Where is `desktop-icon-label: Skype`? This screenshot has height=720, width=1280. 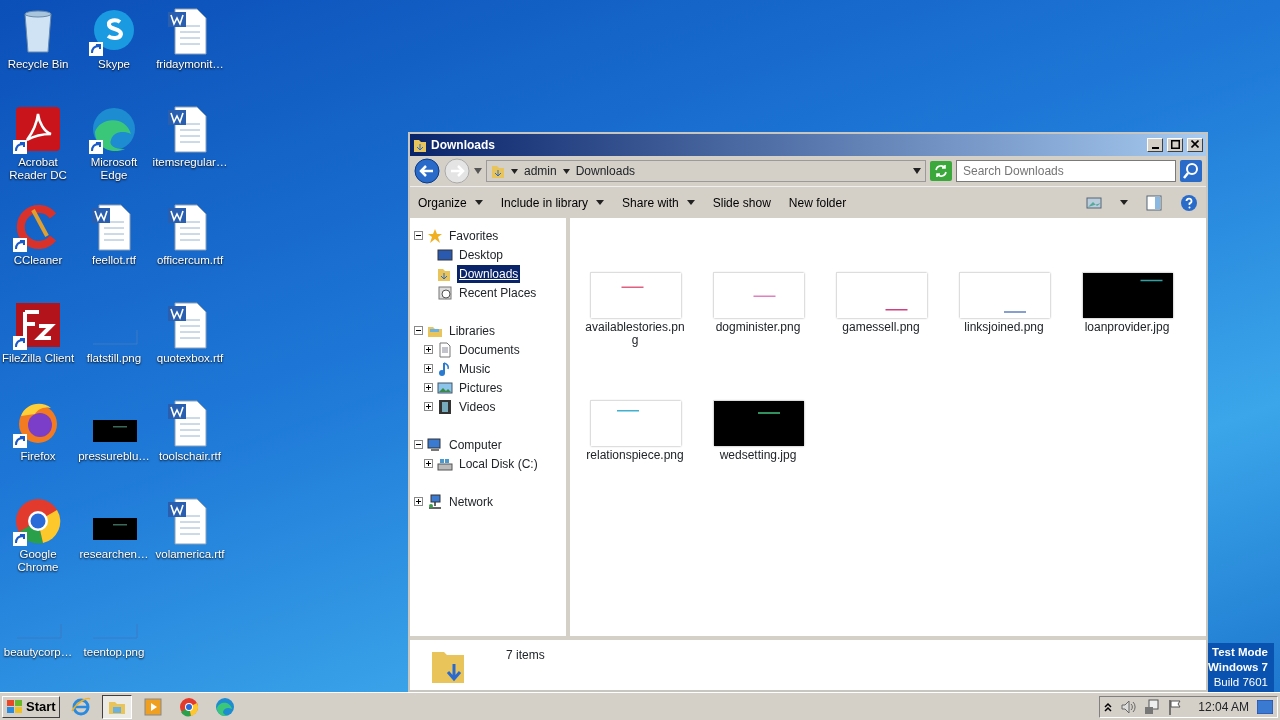
desktop-icon-label: Skype is located at coordinates (114, 64).